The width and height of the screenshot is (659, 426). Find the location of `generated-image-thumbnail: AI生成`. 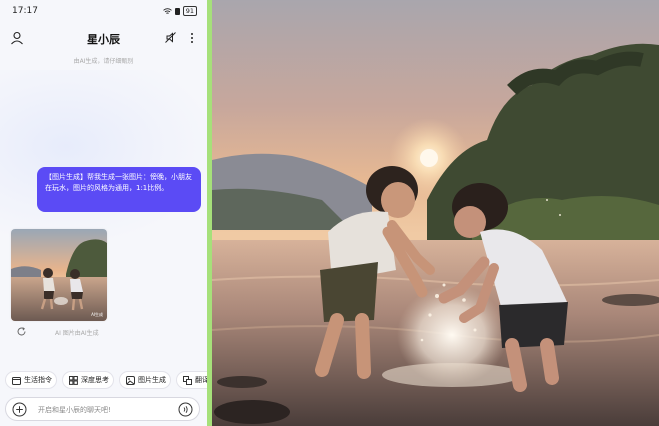

generated-image-thumbnail: AI生成 is located at coordinates (59, 275).